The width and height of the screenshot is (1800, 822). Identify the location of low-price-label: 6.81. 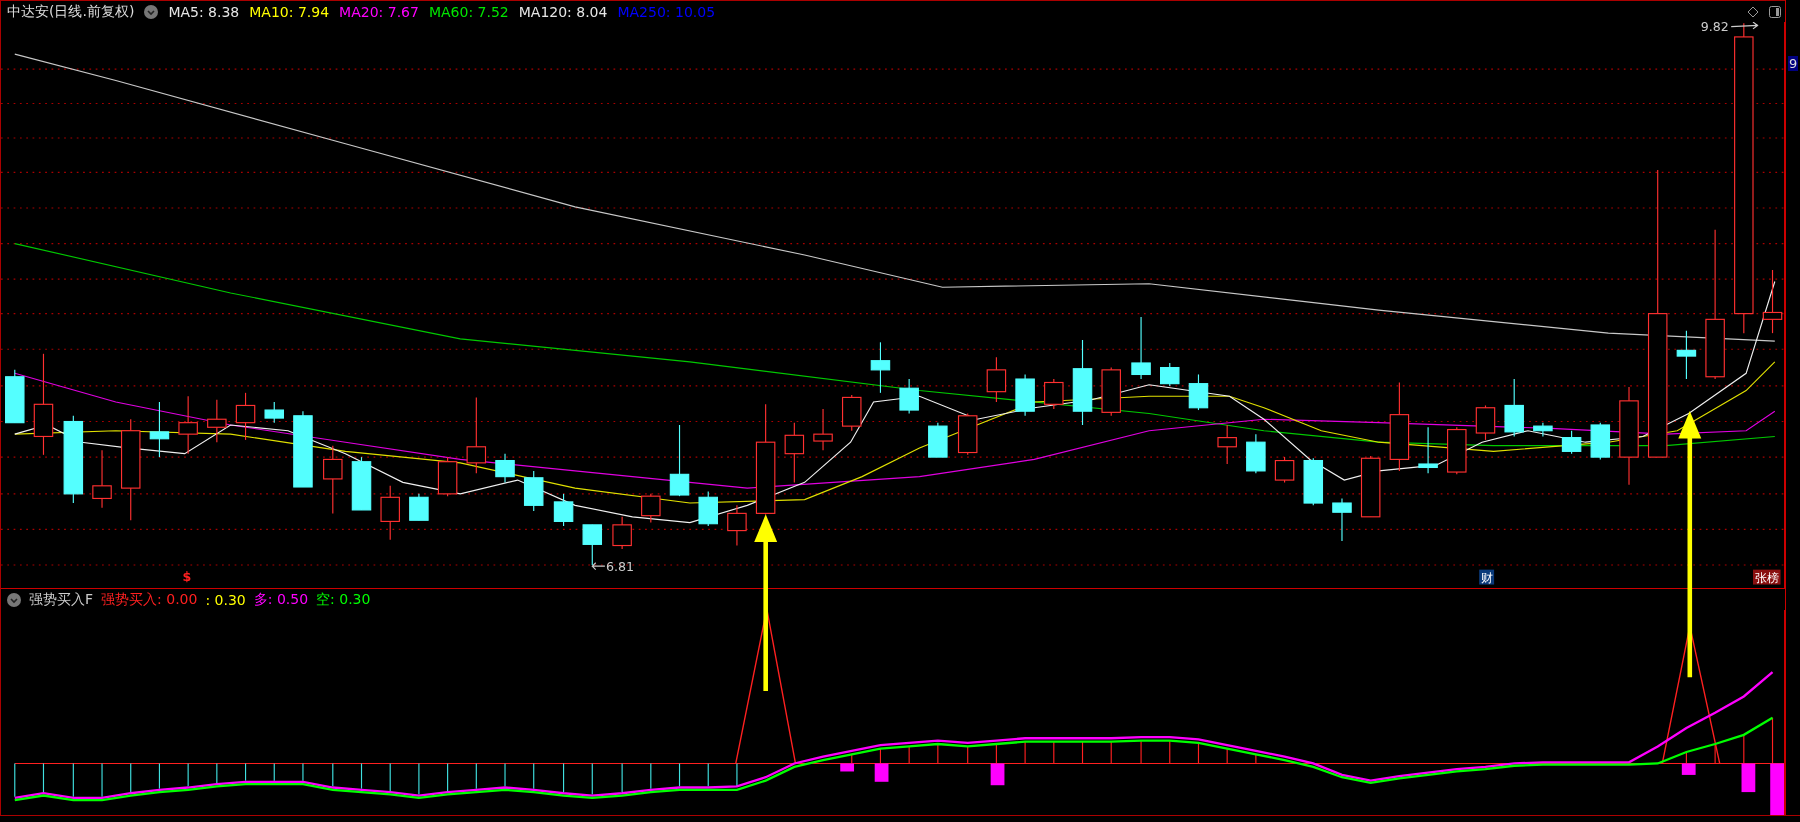
(620, 566).